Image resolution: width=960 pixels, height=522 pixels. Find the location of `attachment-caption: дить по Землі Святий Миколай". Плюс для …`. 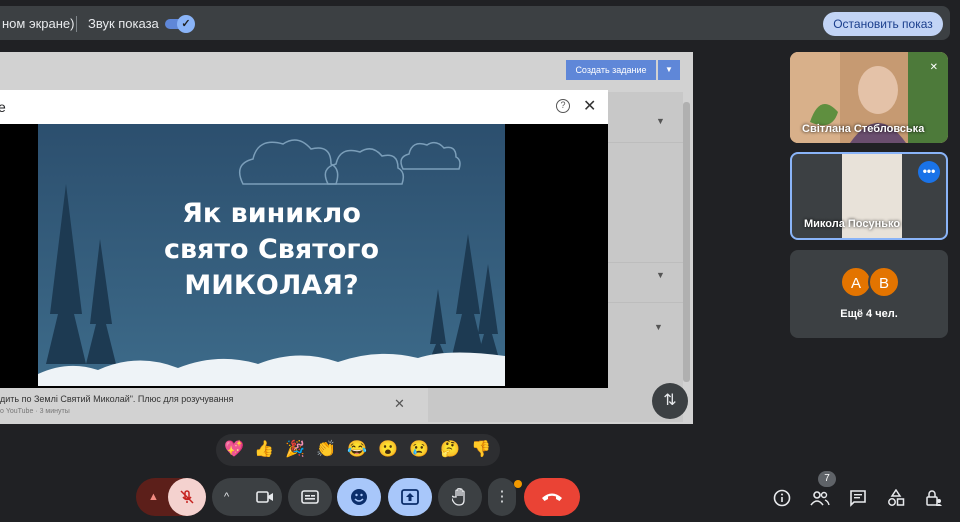

attachment-caption: дить по Землі Святий Миколай". Плюс для … is located at coordinates (210, 406).